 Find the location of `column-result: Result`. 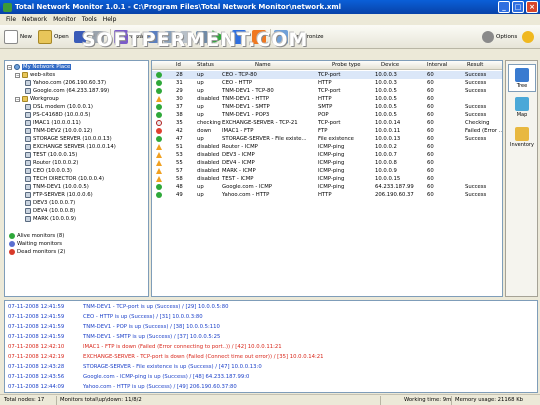

column-result: Result is located at coordinates (475, 65).